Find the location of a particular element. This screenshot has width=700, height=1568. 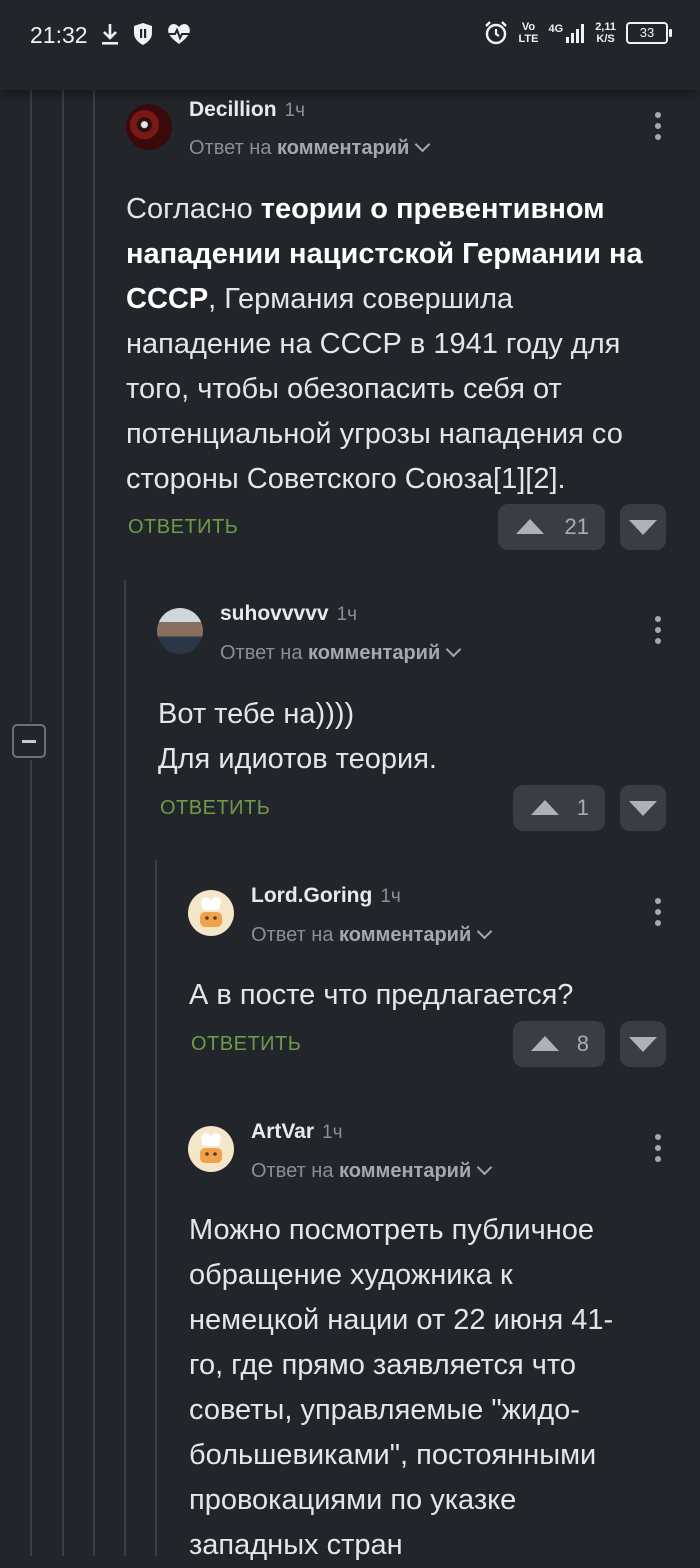

volte-indicator: Vo LTE is located at coordinates (528, 33).